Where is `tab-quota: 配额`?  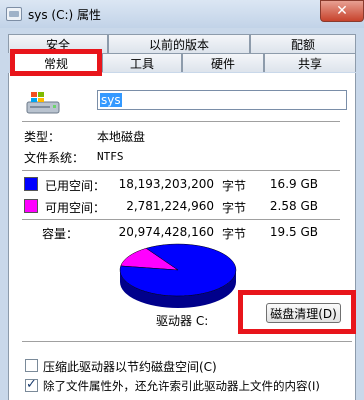
tab-quota: 配额 is located at coordinates (303, 43).